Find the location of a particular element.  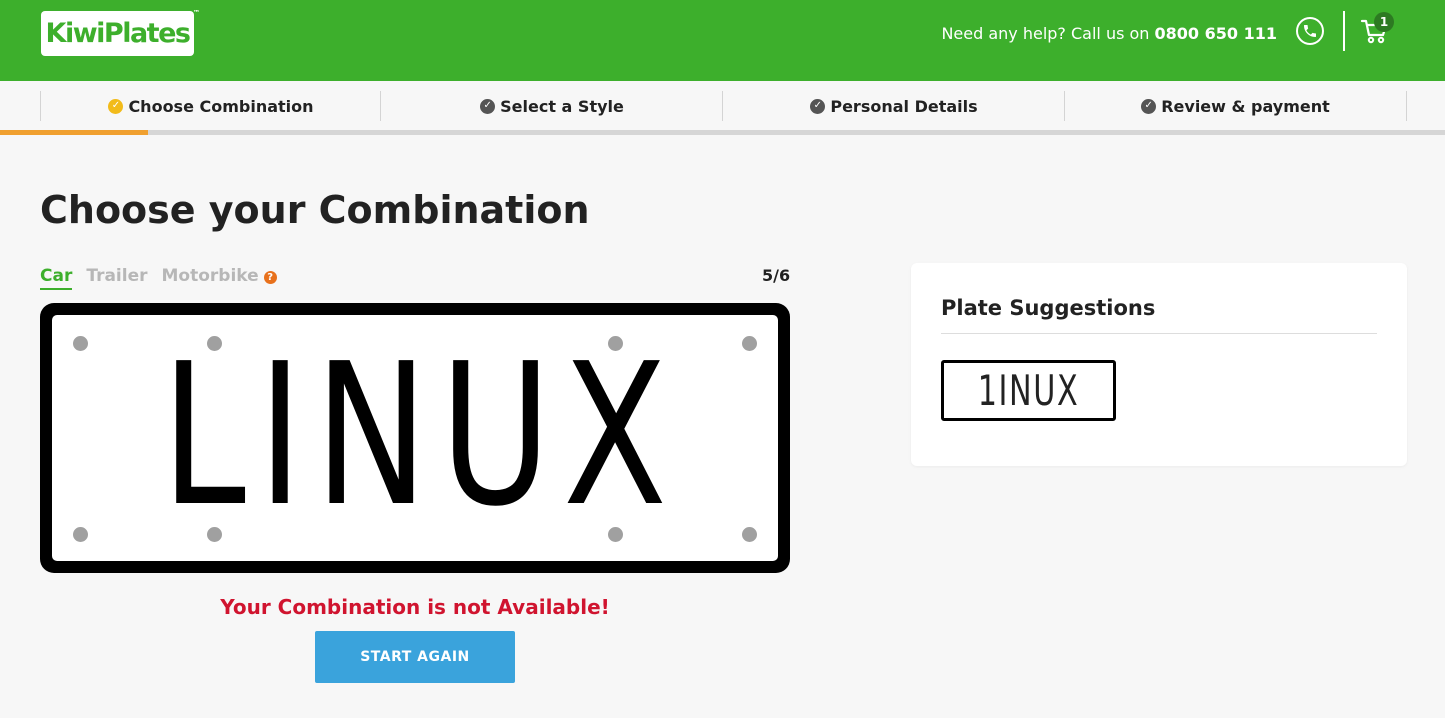

step-divider is located at coordinates (1406, 106).